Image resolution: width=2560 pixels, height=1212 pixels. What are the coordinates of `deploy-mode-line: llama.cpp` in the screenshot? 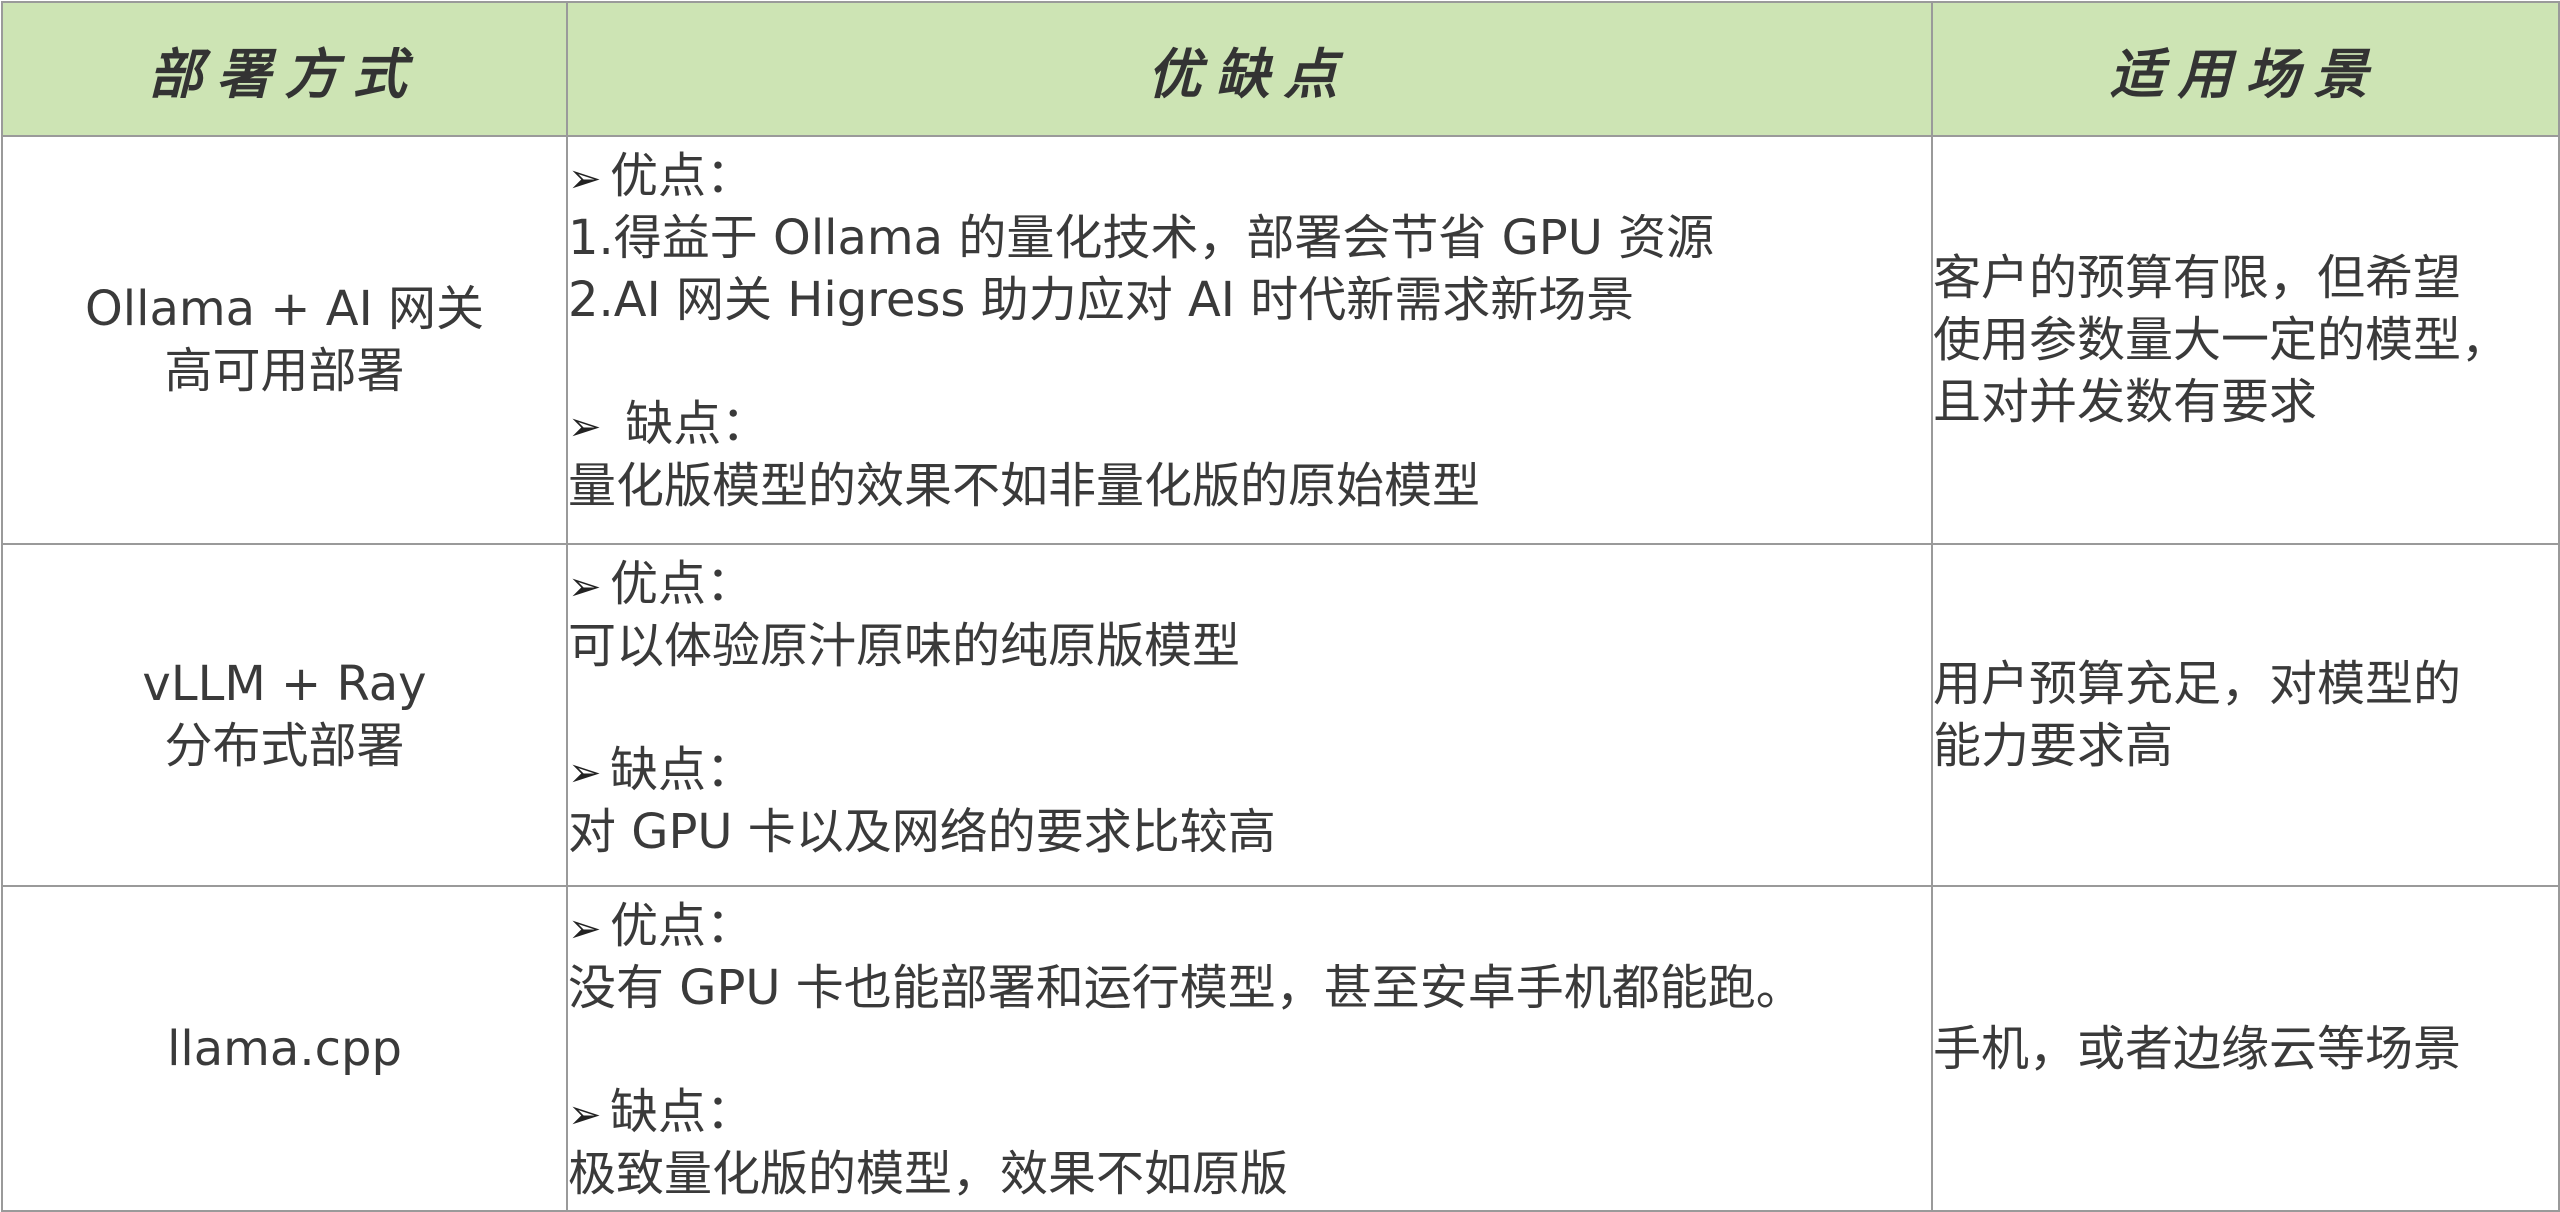 It's located at (284, 1048).